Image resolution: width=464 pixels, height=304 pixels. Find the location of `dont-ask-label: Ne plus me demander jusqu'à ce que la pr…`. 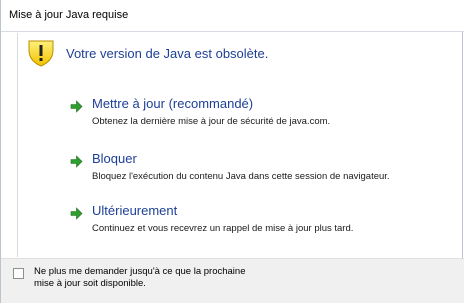

dont-ask-label: Ne plus me demander jusqu'à ce que la pr… is located at coordinates (164, 278).